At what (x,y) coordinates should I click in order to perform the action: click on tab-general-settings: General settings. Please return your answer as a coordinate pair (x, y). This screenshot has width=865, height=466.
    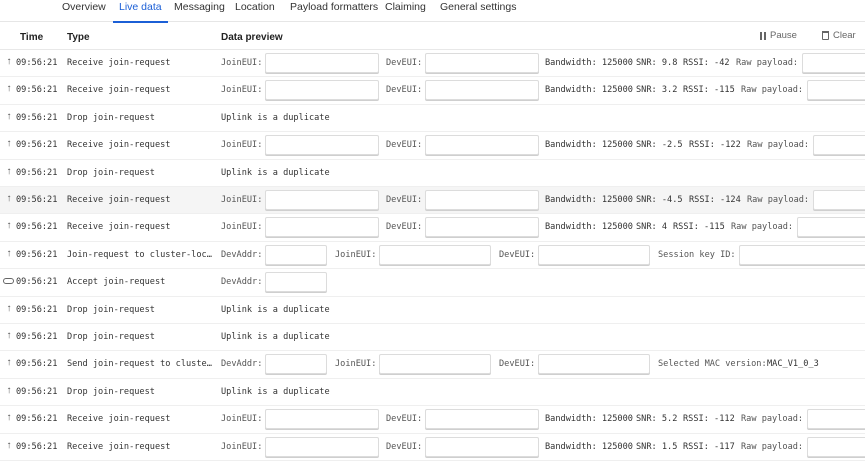
    Looking at the image, I should click on (478, 11).